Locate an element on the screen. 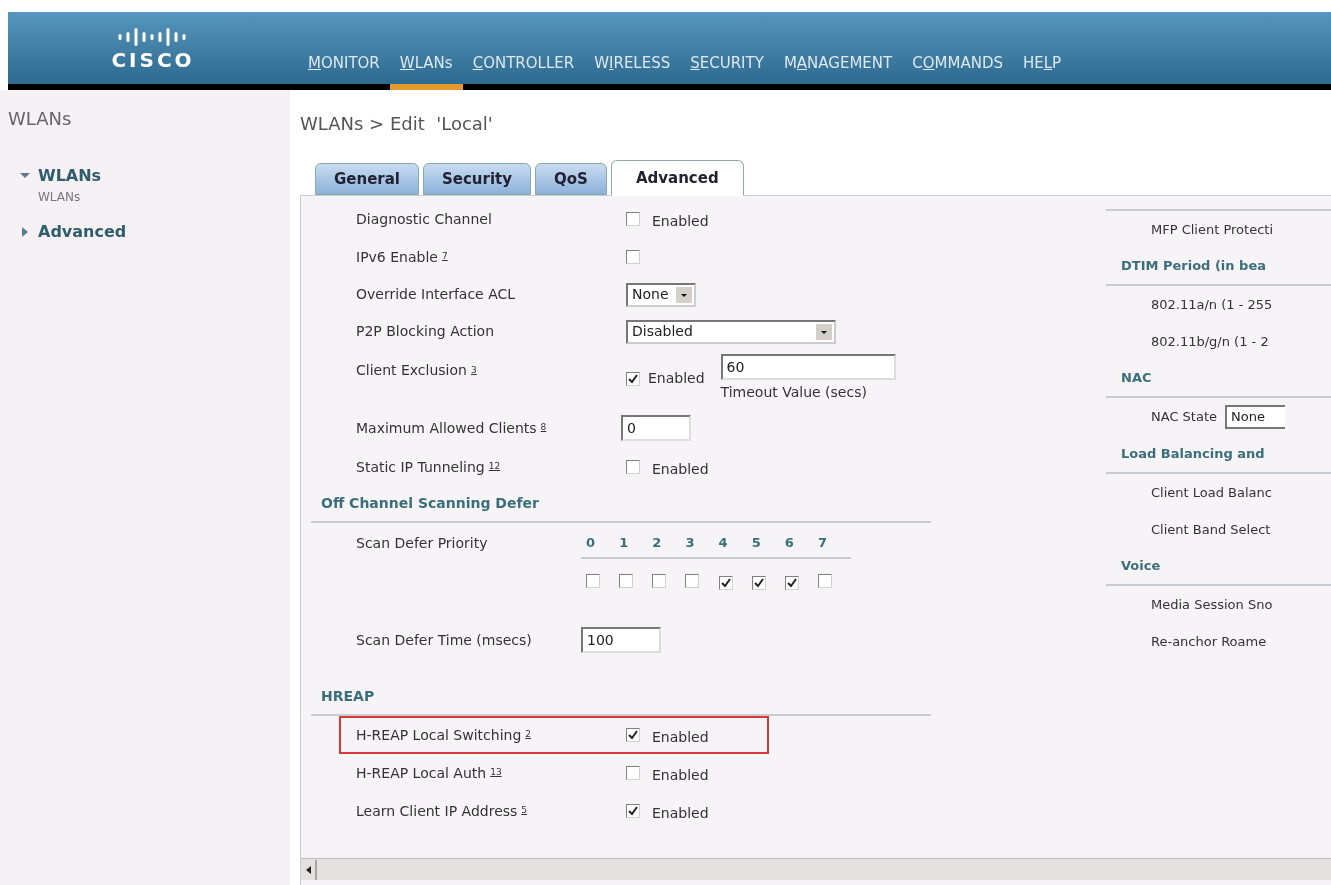 The width and height of the screenshot is (1331, 885). nav-tab: CONTROLLER is located at coordinates (523, 70).